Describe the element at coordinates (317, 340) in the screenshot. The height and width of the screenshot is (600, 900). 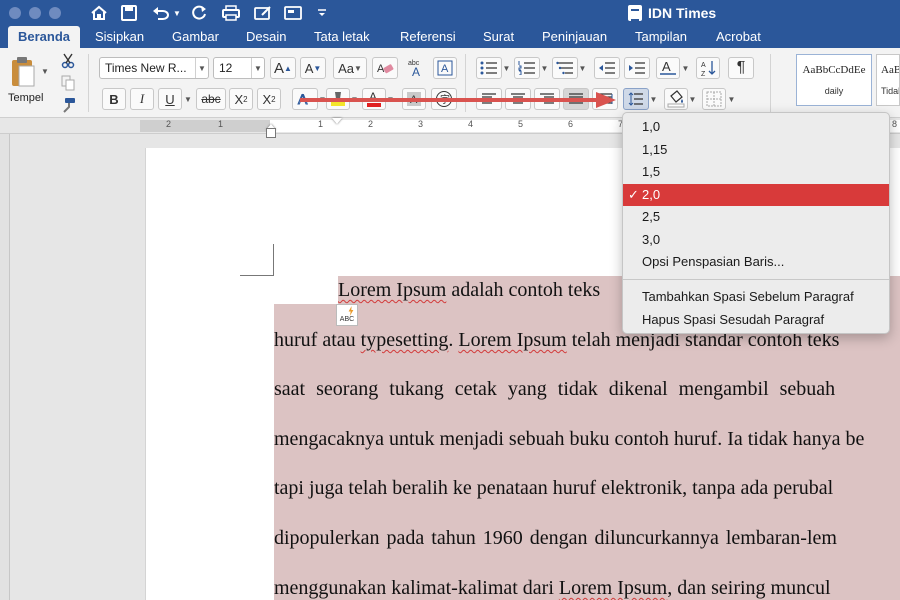
I see `text-run: huruf atau` at that location.